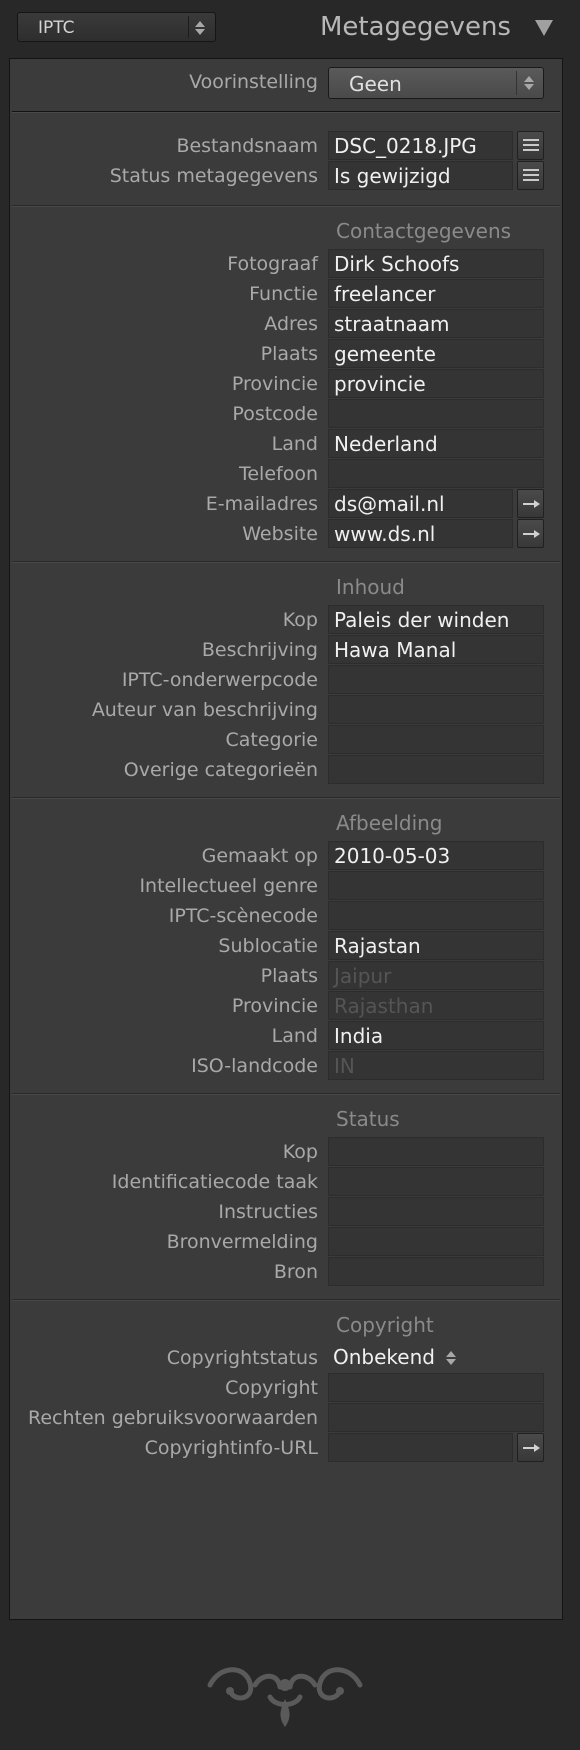  Describe the element at coordinates (436, 83) in the screenshot. I see `preset-select: Geen` at that location.